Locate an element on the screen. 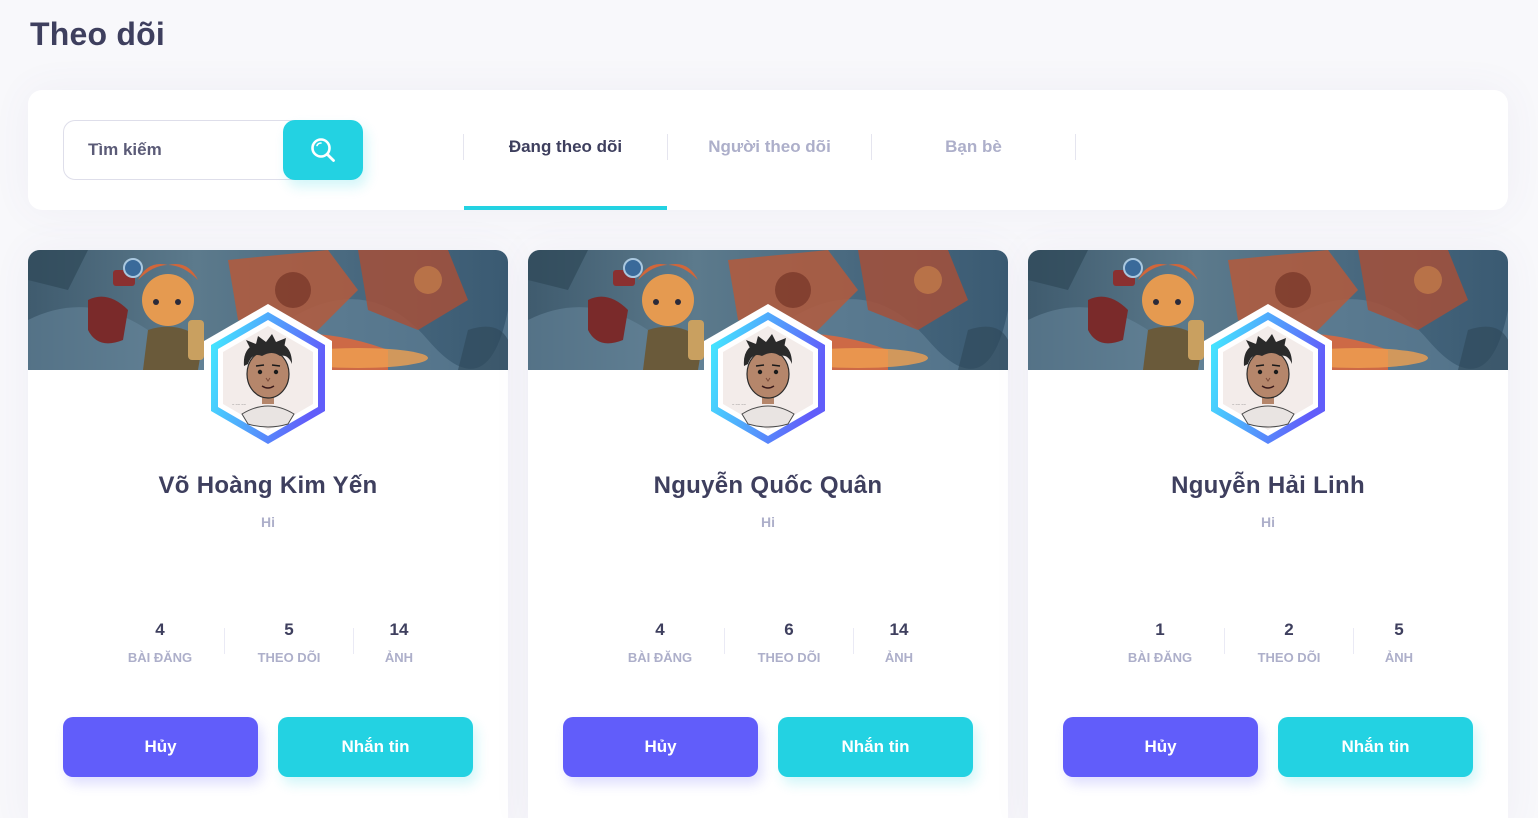  search-box is located at coordinates (213, 150).